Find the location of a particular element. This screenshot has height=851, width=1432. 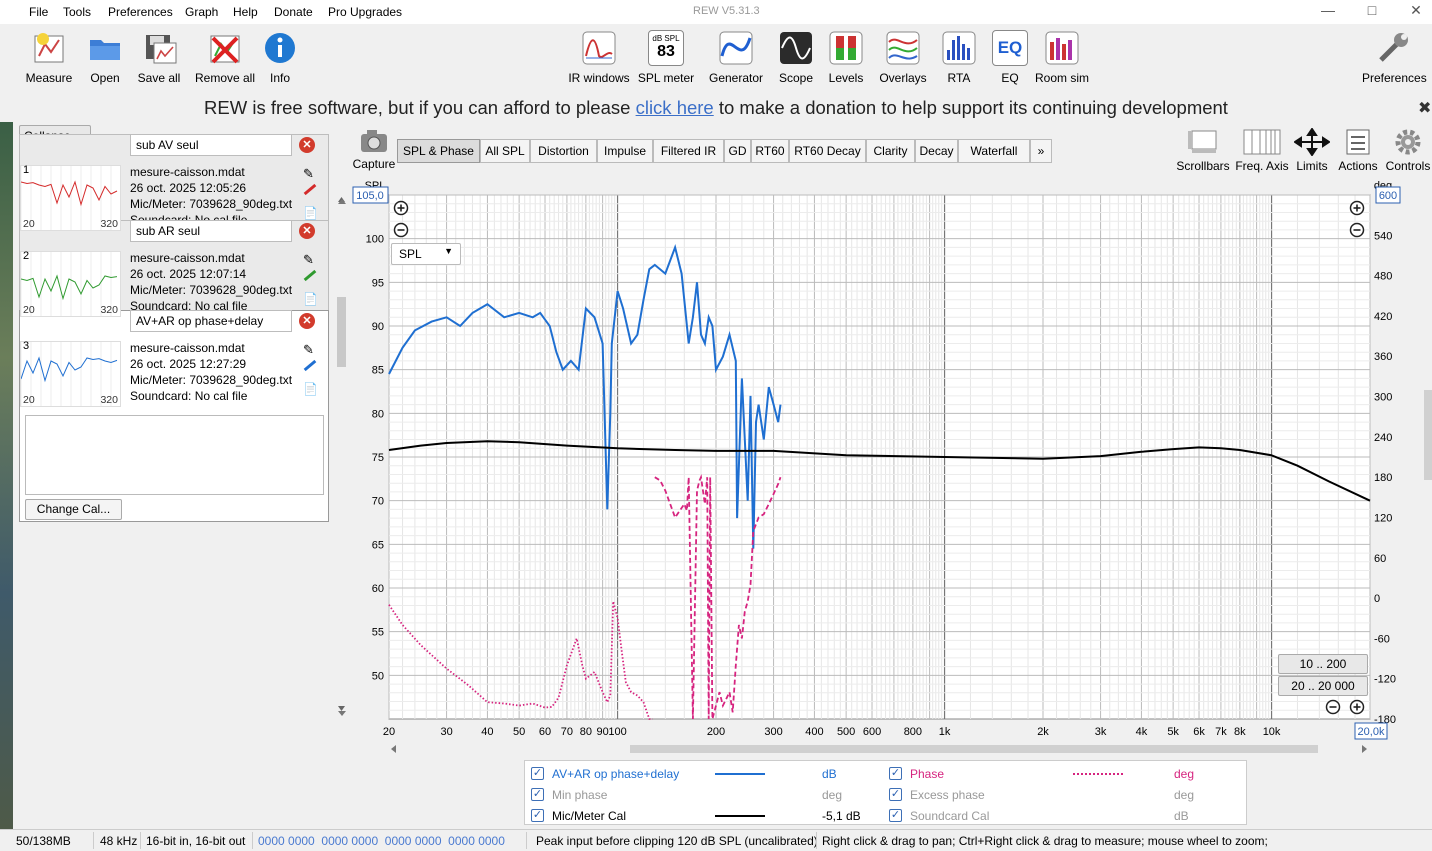

x-tick-label: 1k is located at coordinates (945, 732).